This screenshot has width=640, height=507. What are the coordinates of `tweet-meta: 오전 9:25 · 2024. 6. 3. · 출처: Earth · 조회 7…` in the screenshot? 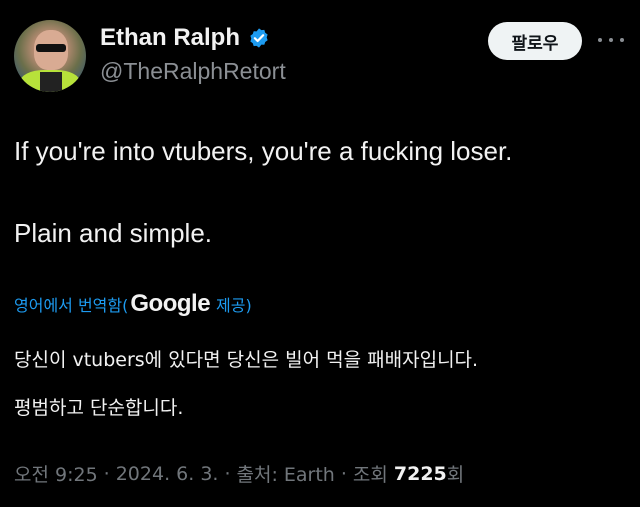 It's located at (239, 473).